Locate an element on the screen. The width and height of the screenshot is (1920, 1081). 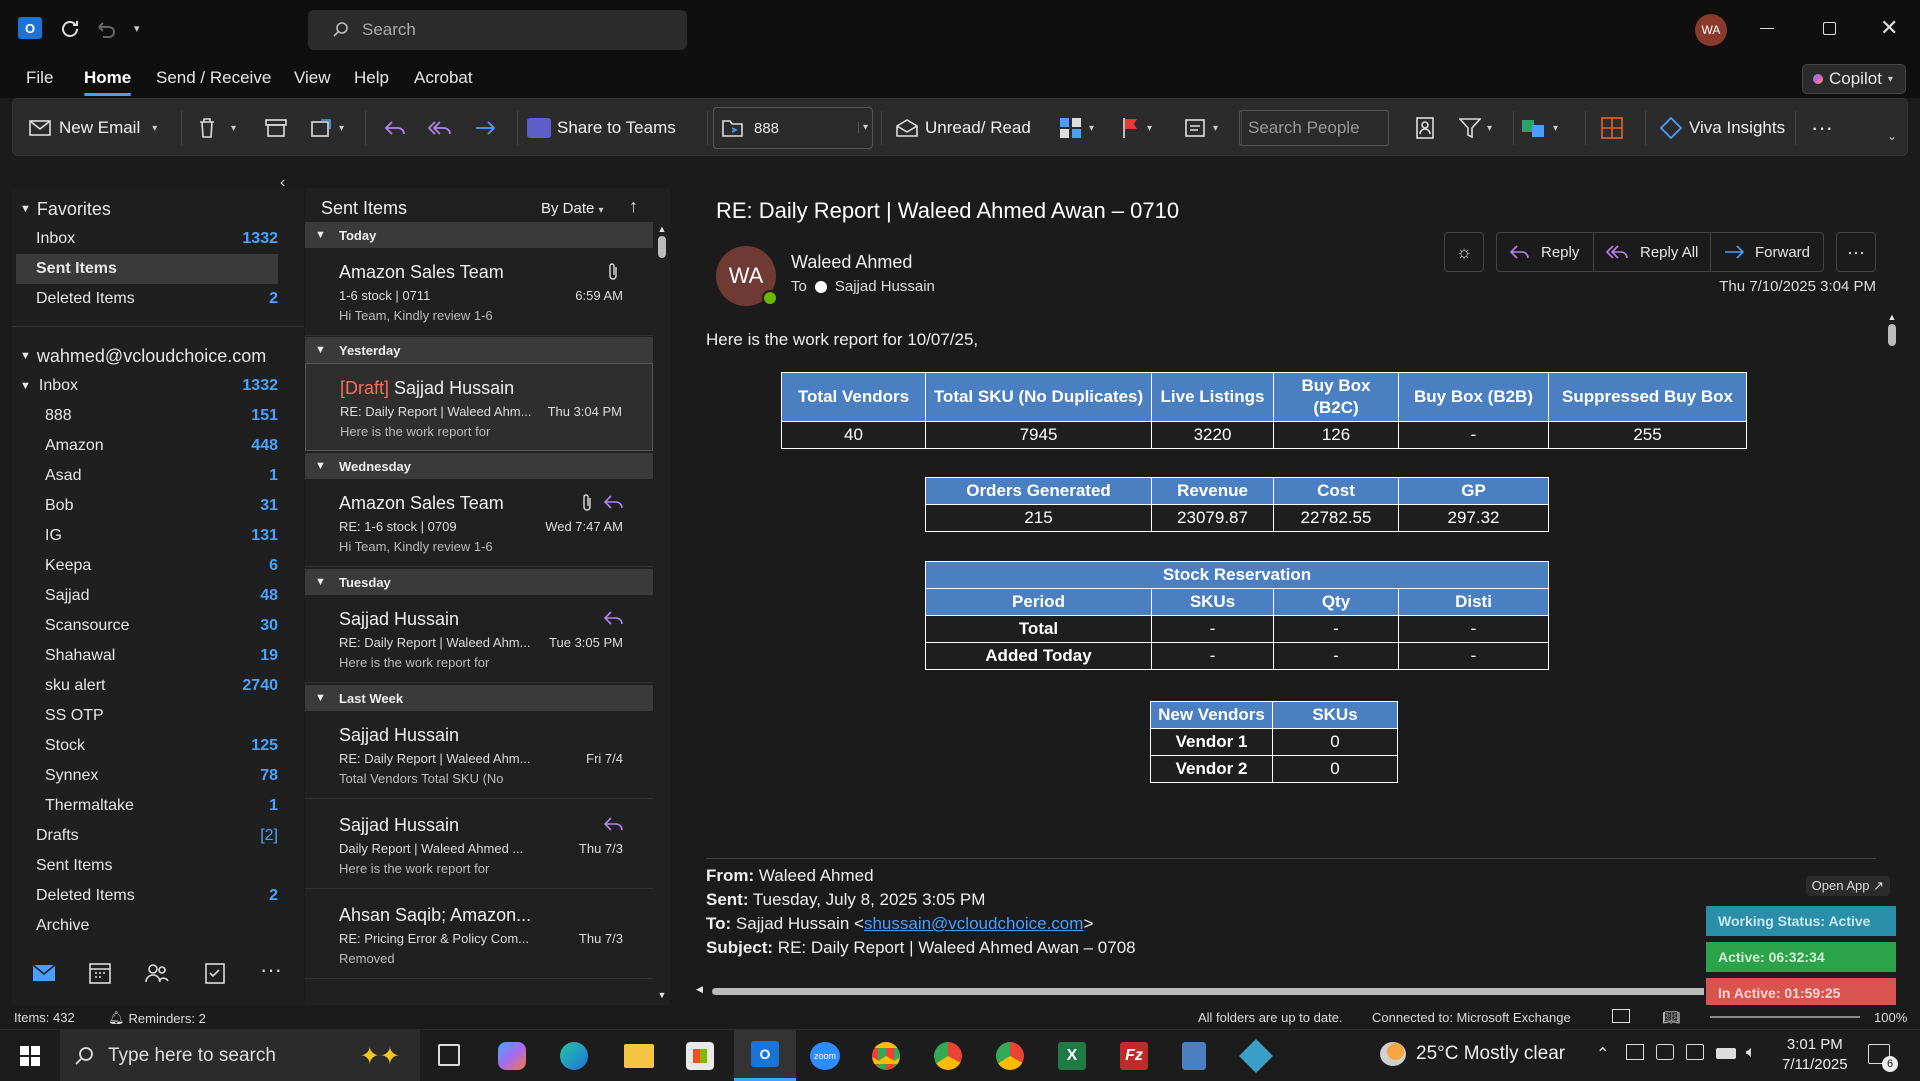
clock: 3:01 PM 7/11/2025 is located at coordinates (1815, 1055).